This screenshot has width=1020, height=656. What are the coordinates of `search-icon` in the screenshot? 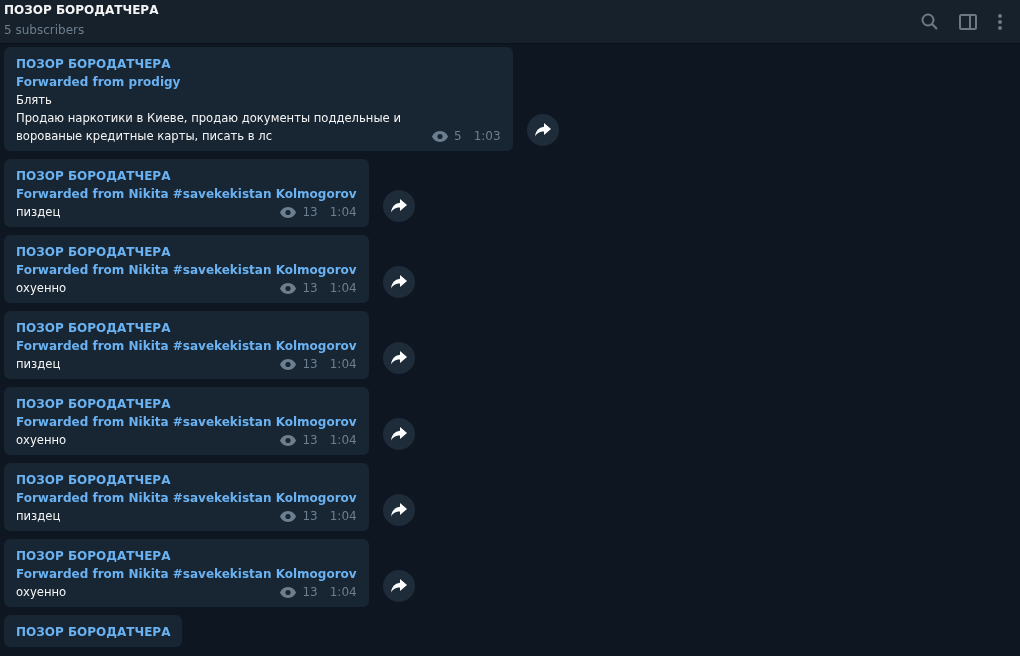 It's located at (930, 21).